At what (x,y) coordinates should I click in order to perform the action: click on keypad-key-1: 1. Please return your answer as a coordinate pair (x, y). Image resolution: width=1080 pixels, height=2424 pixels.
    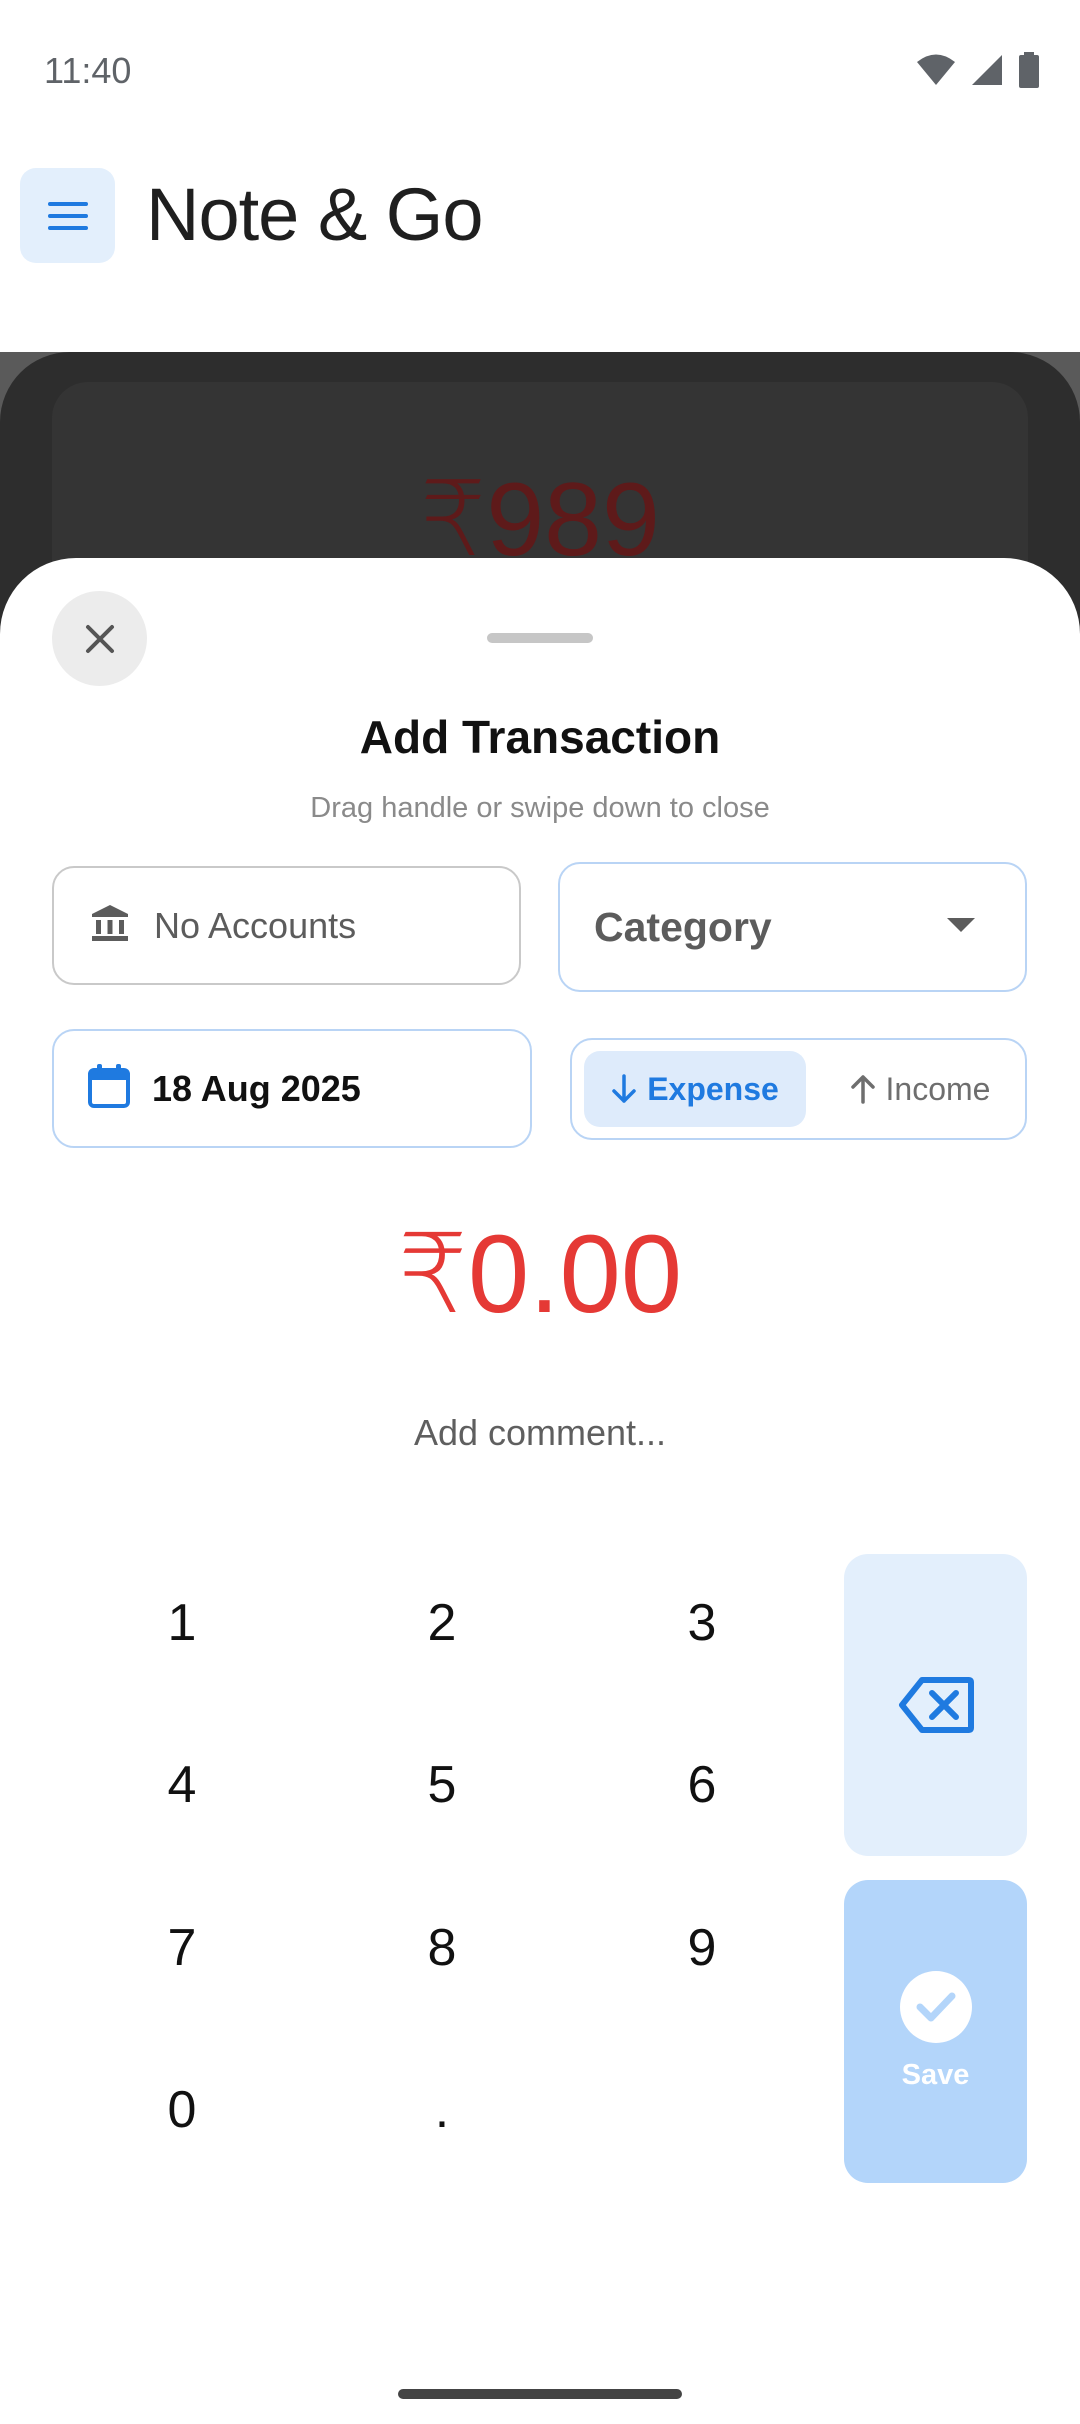
    Looking at the image, I should click on (182, 1623).